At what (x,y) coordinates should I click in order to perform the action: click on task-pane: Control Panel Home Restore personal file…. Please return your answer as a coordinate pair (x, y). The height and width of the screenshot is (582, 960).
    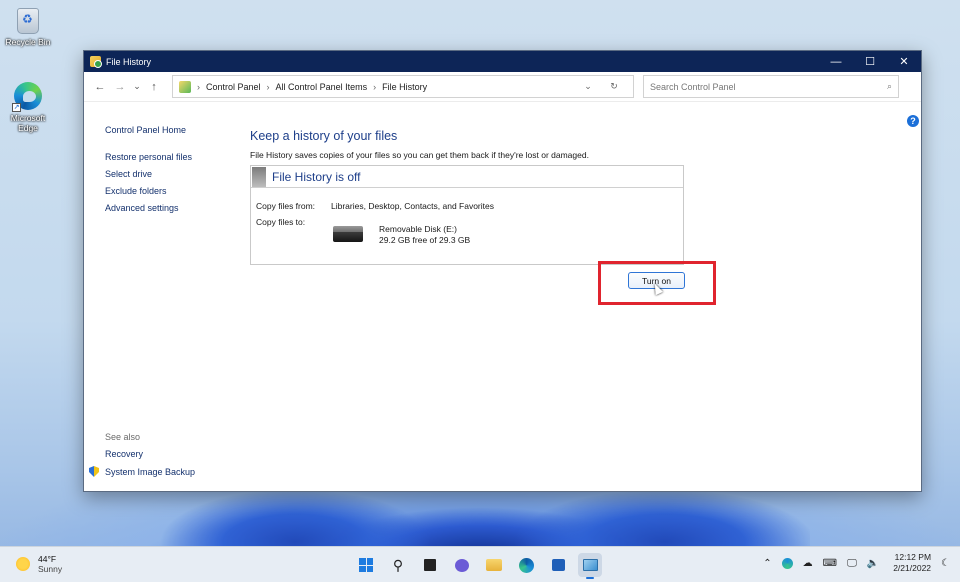
    Looking at the image, I should click on (180, 172).